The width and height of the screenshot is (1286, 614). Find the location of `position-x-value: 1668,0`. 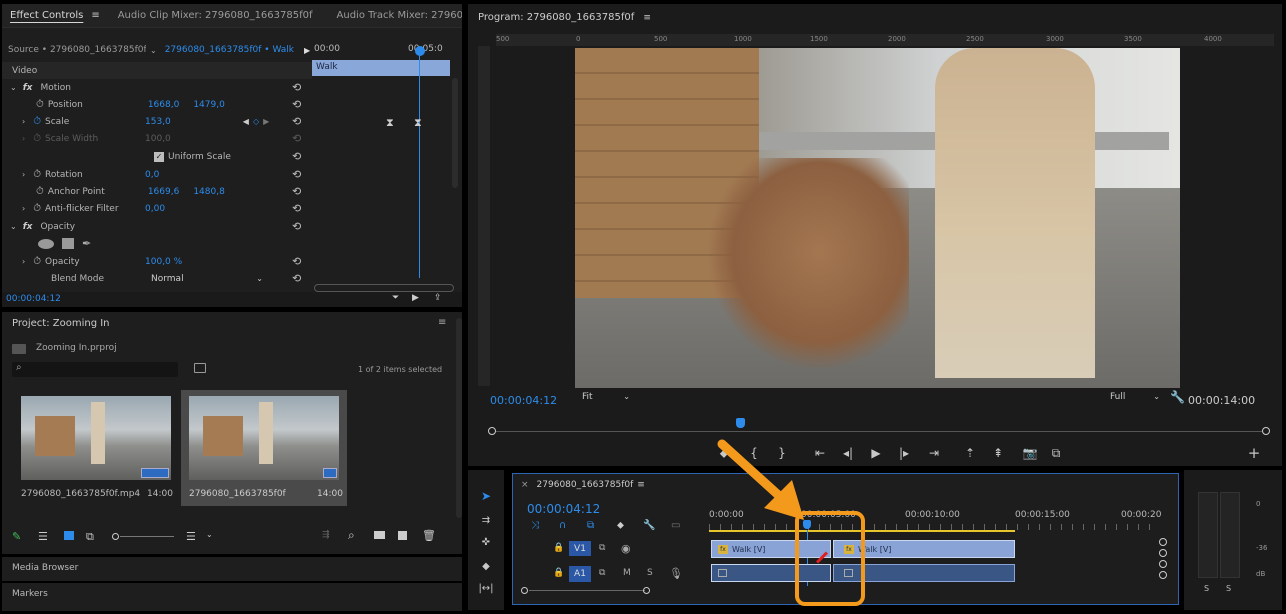

position-x-value: 1668,0 is located at coordinates (164, 105).